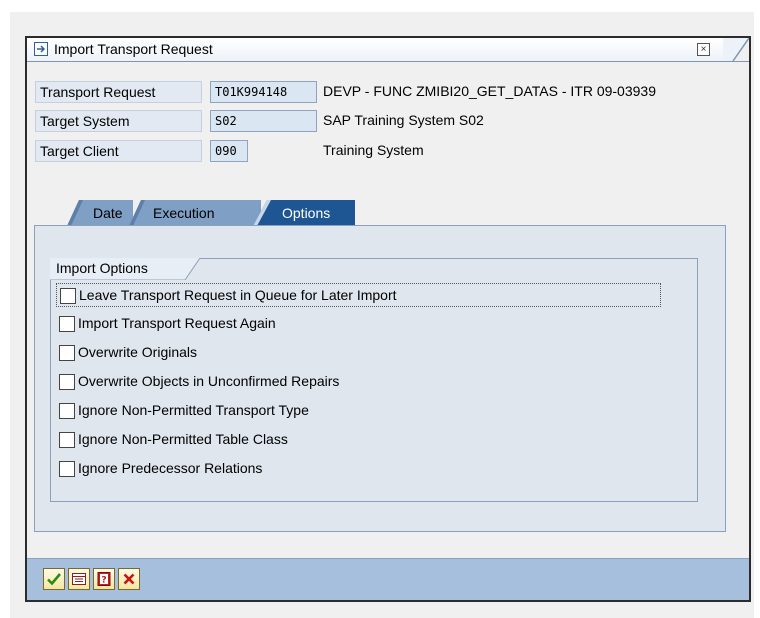  I want to click on transport-request-field: T01K994148, so click(263, 92).